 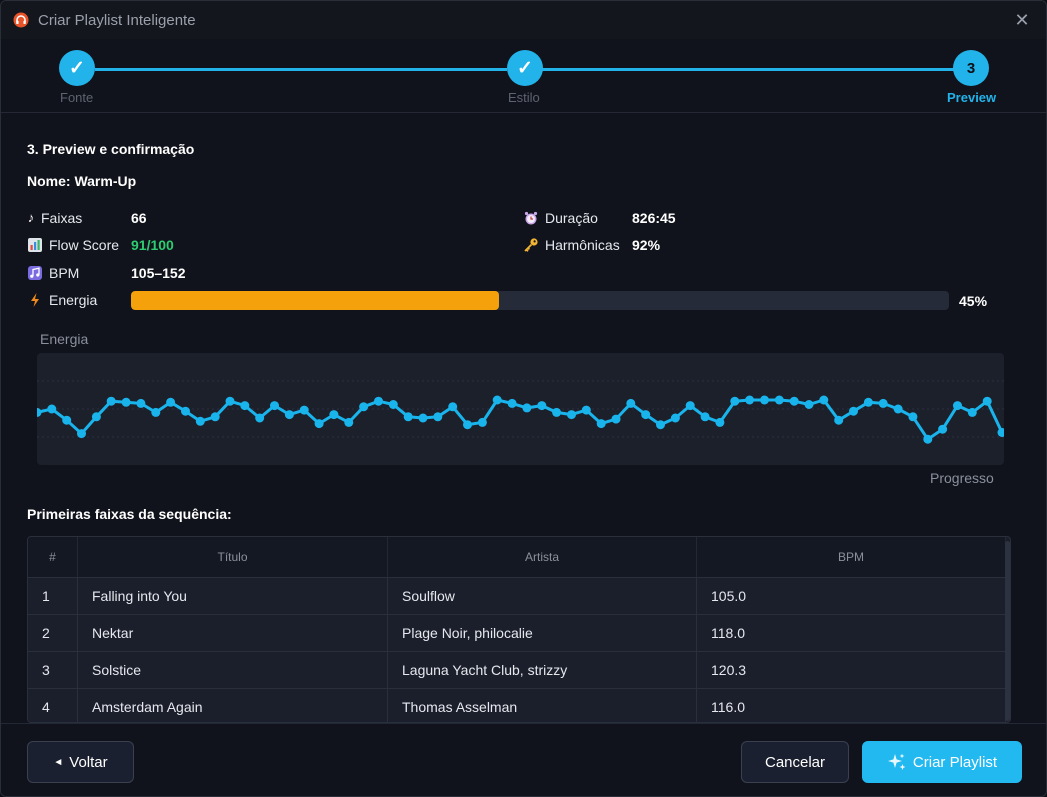 I want to click on stat-duracao: Duração, so click(x=560, y=218).